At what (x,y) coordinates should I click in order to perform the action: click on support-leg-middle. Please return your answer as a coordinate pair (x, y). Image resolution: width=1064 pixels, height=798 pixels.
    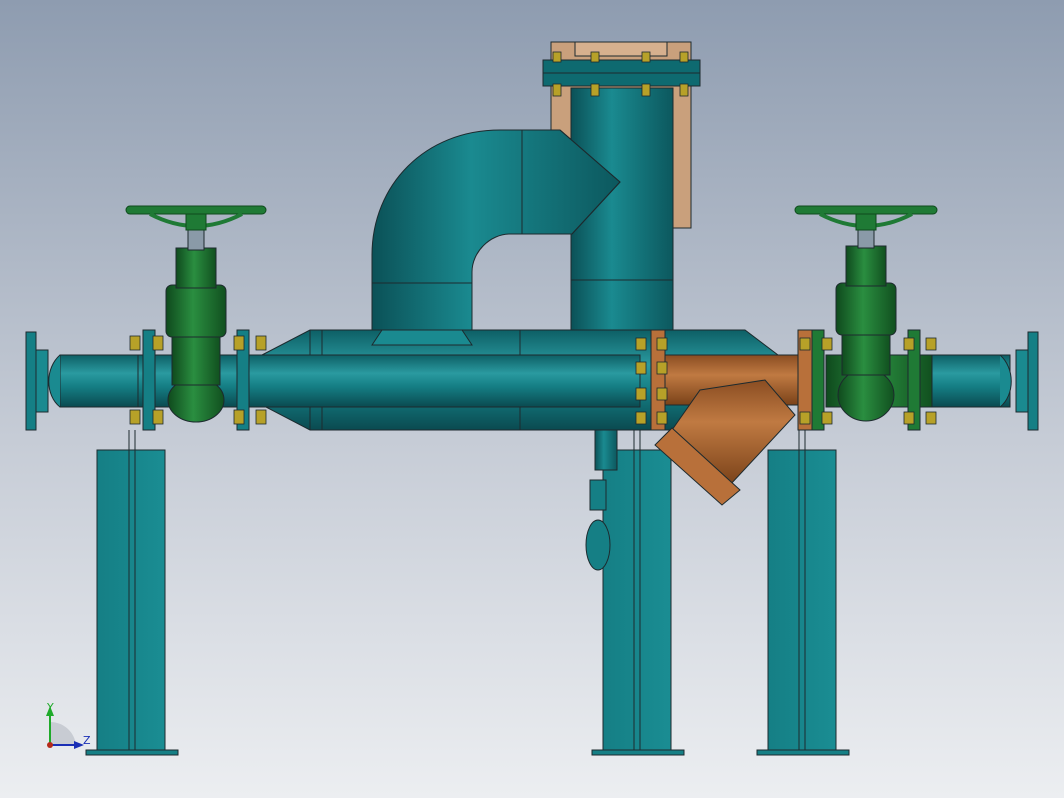
    Looking at the image, I should click on (638, 593).